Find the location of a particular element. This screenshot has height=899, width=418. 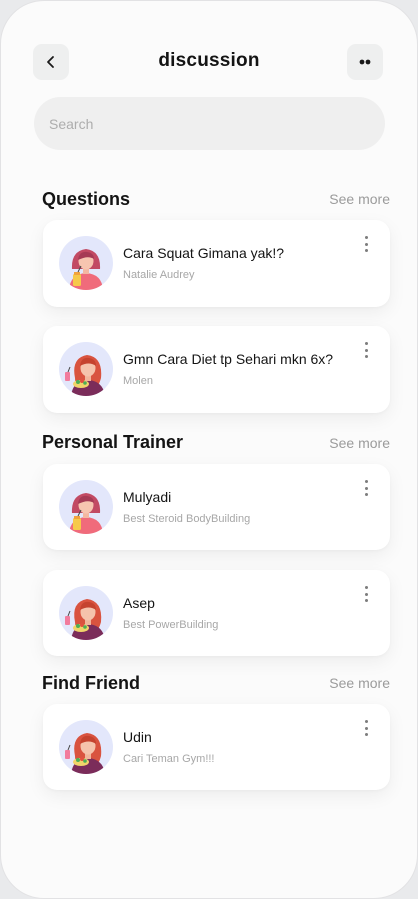

search-placeholder: Search is located at coordinates (71, 123).